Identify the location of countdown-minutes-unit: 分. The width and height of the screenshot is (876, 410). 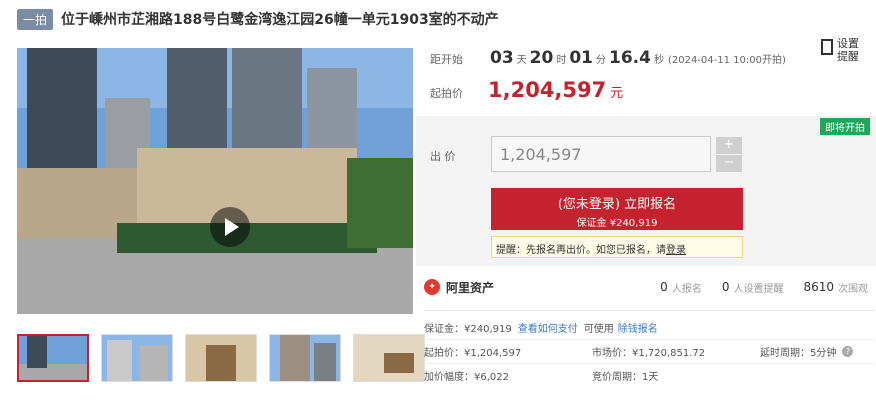
(601, 60).